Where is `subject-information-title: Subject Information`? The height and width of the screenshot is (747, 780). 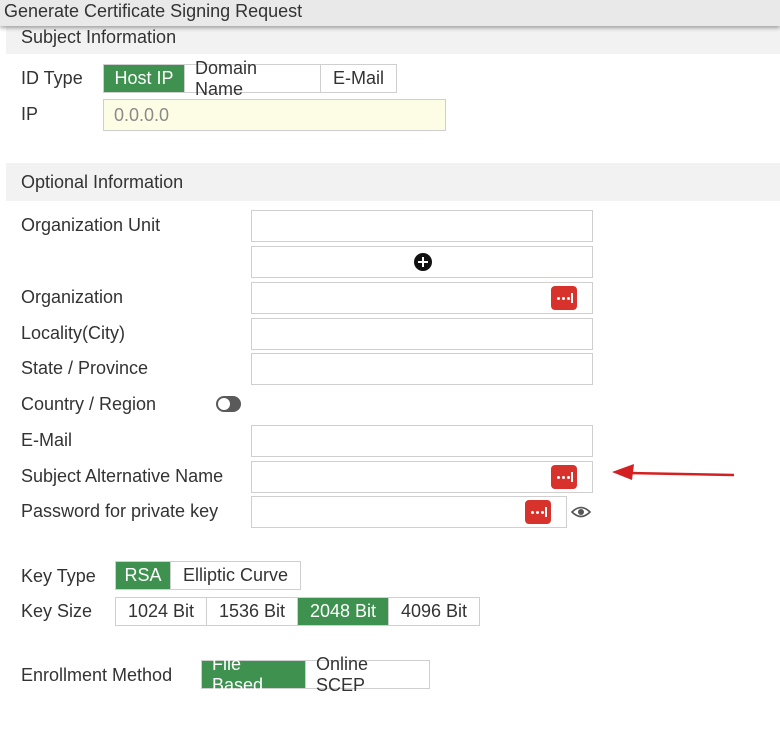 subject-information-title: Subject Information is located at coordinates (99, 37).